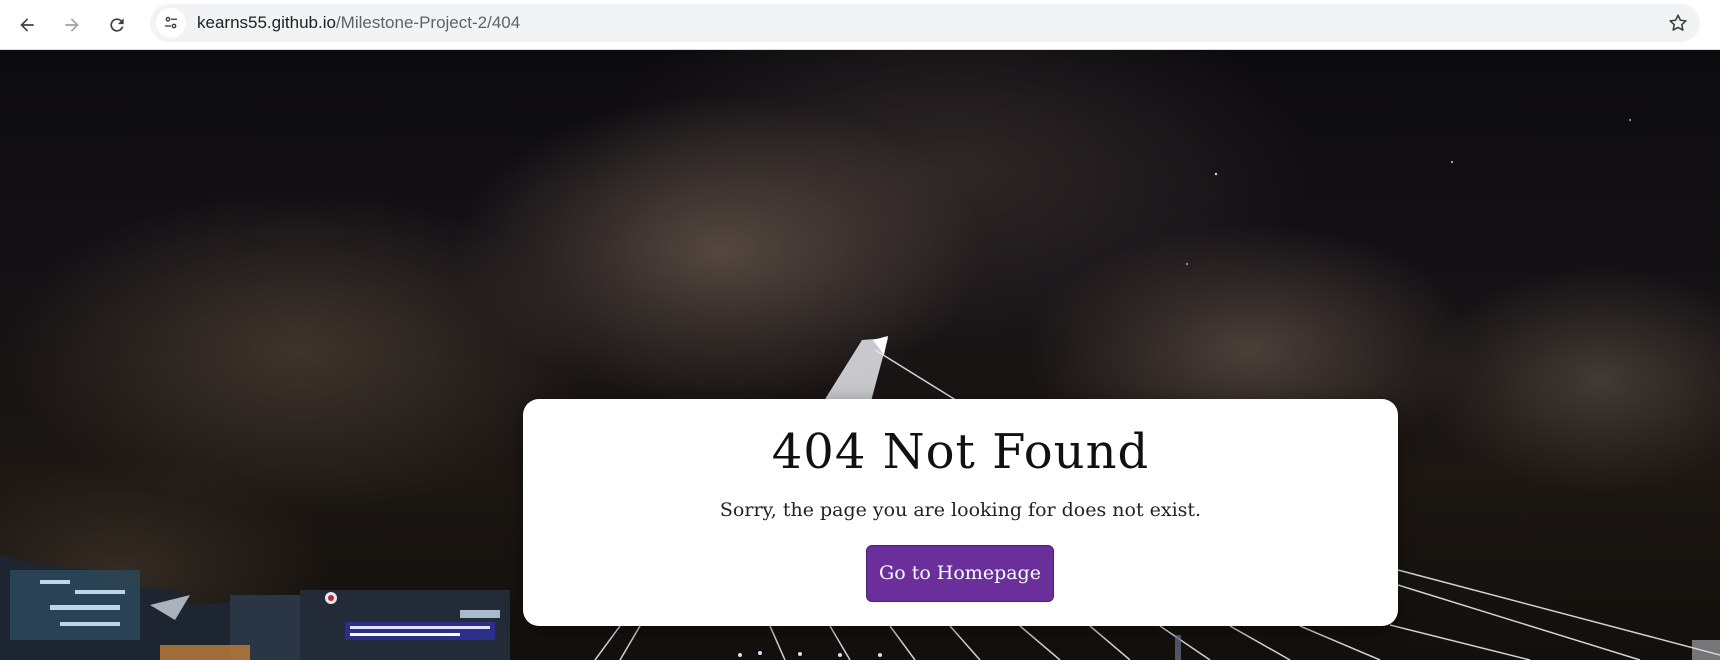 This screenshot has width=1720, height=660. I want to click on back-button, so click(27, 25).